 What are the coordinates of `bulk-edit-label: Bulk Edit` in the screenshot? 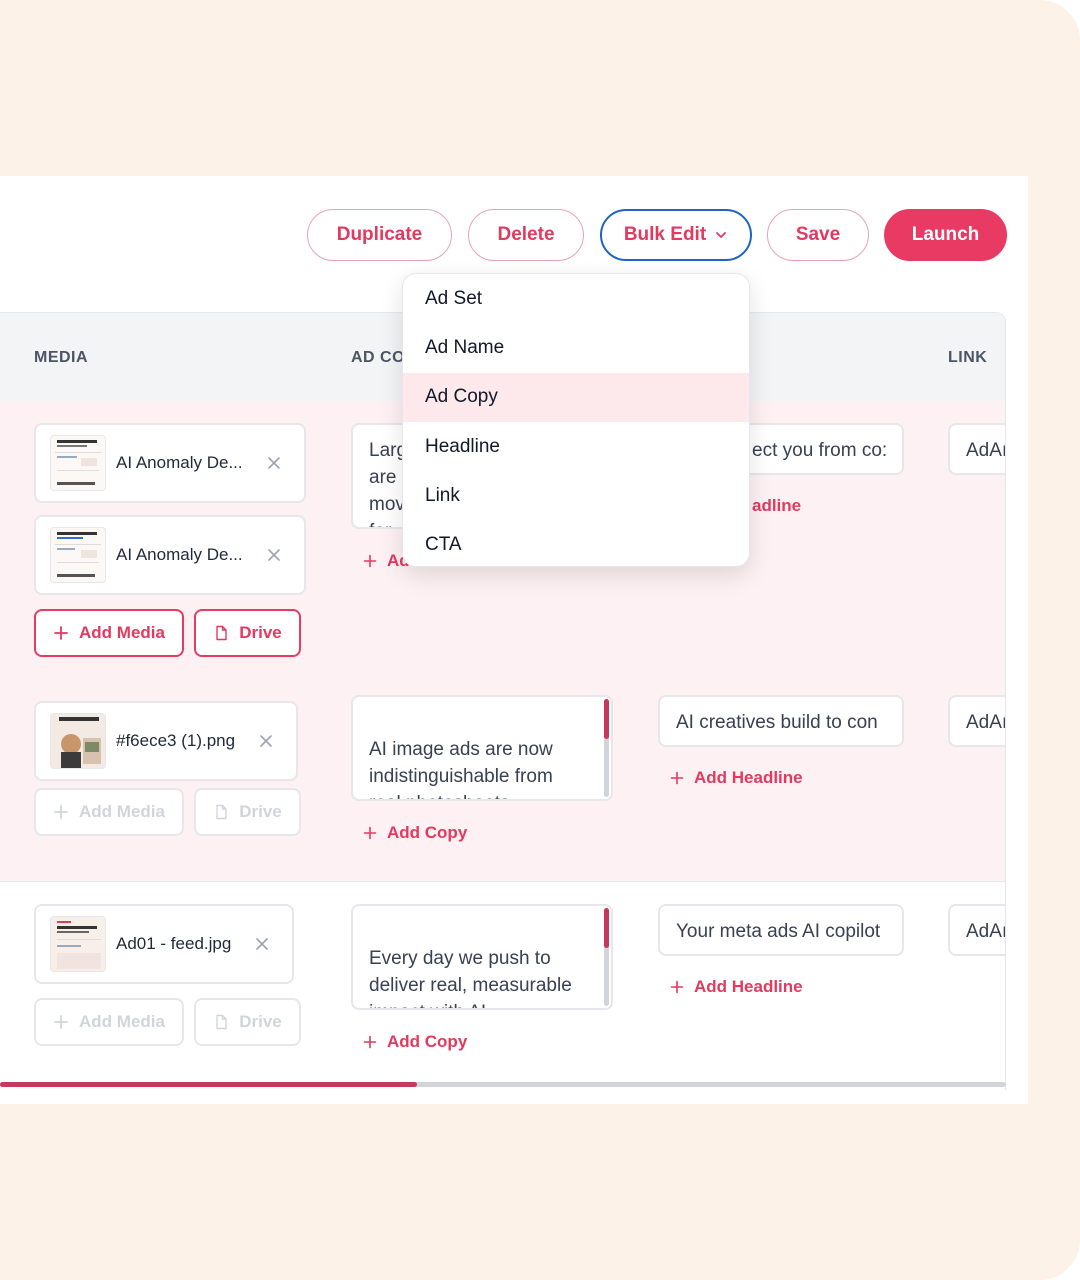 It's located at (665, 234).